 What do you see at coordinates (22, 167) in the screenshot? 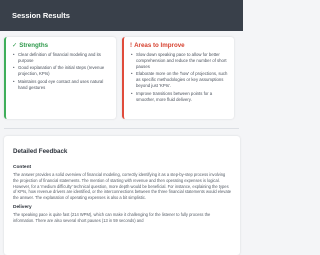
I see `content-heading: Content` at bounding box center [22, 167].